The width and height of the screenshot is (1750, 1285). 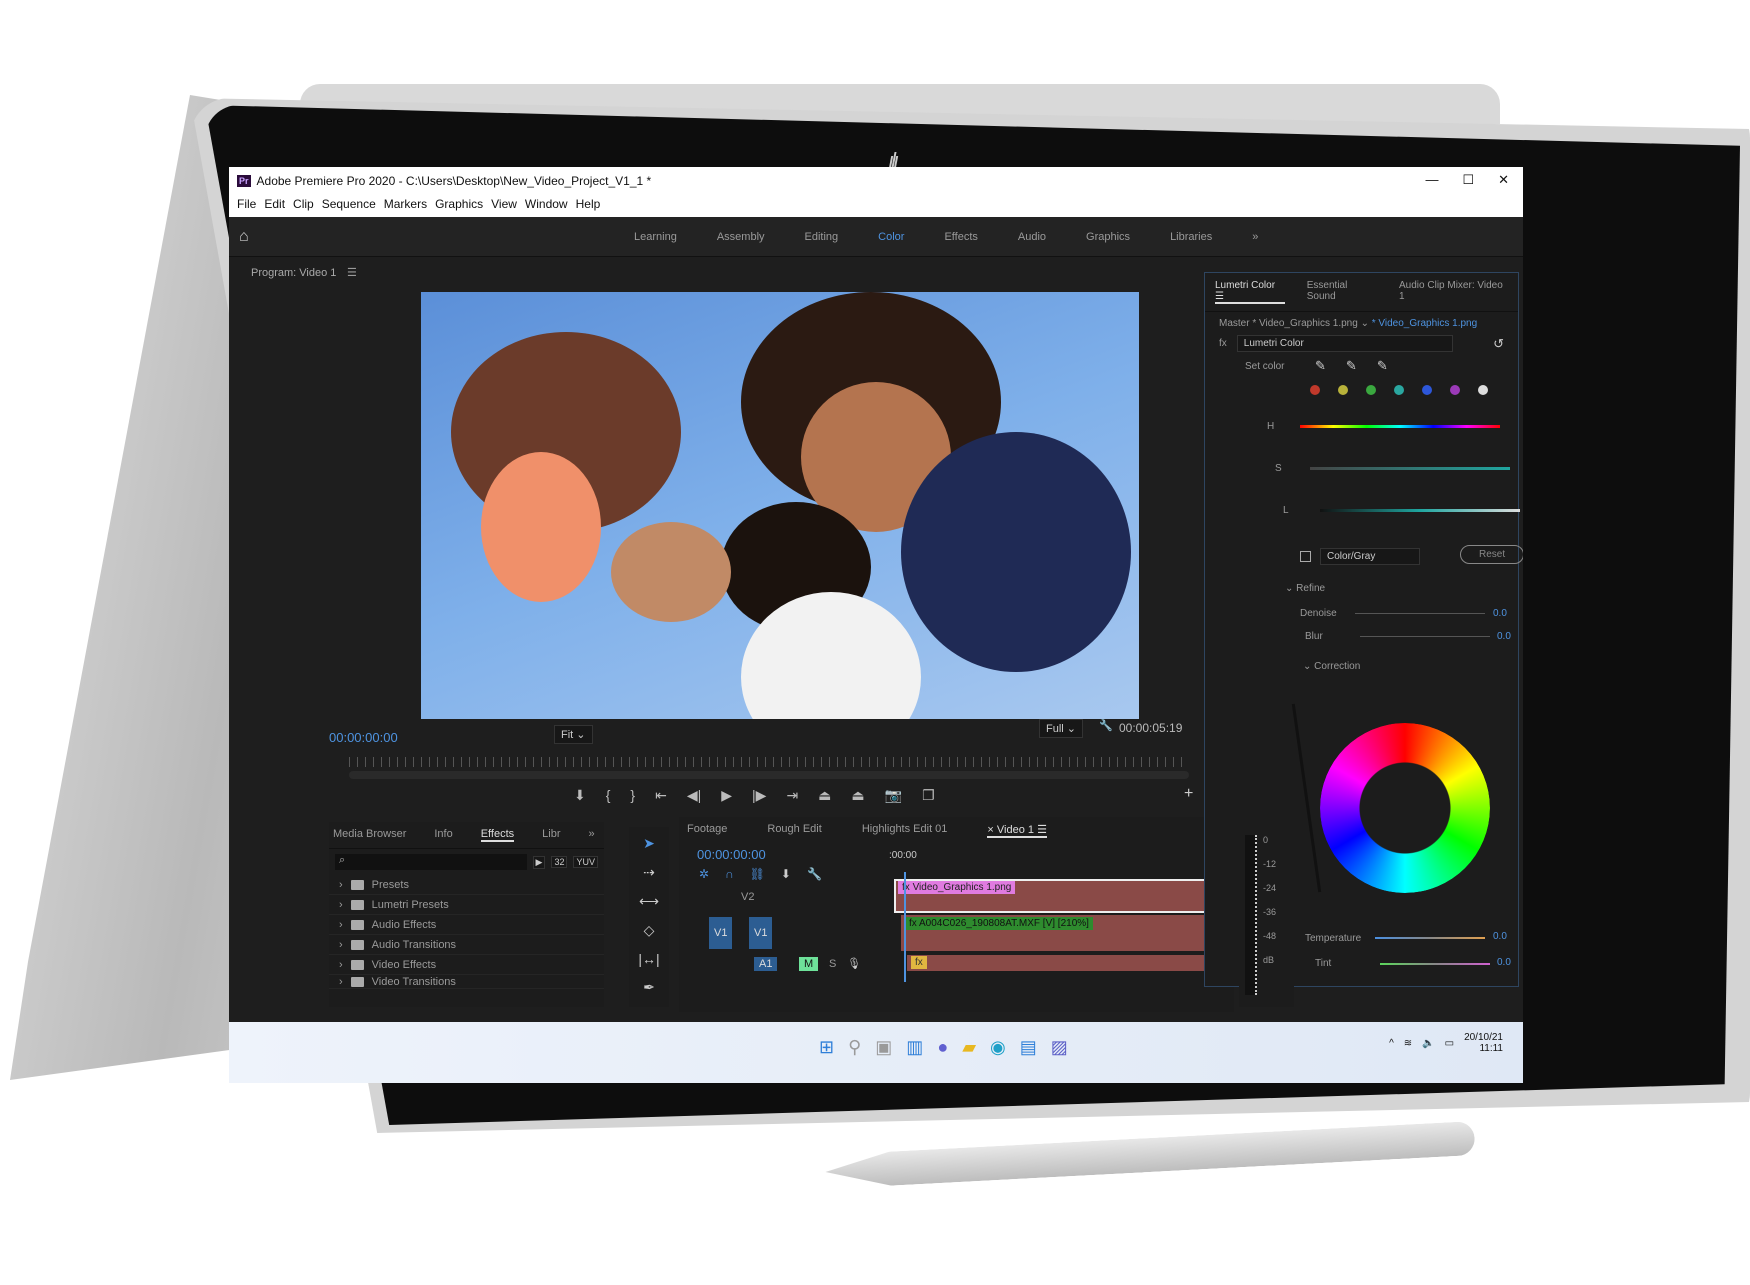 I want to click on volume-icon: 🔈, so click(x=1428, y=1043).